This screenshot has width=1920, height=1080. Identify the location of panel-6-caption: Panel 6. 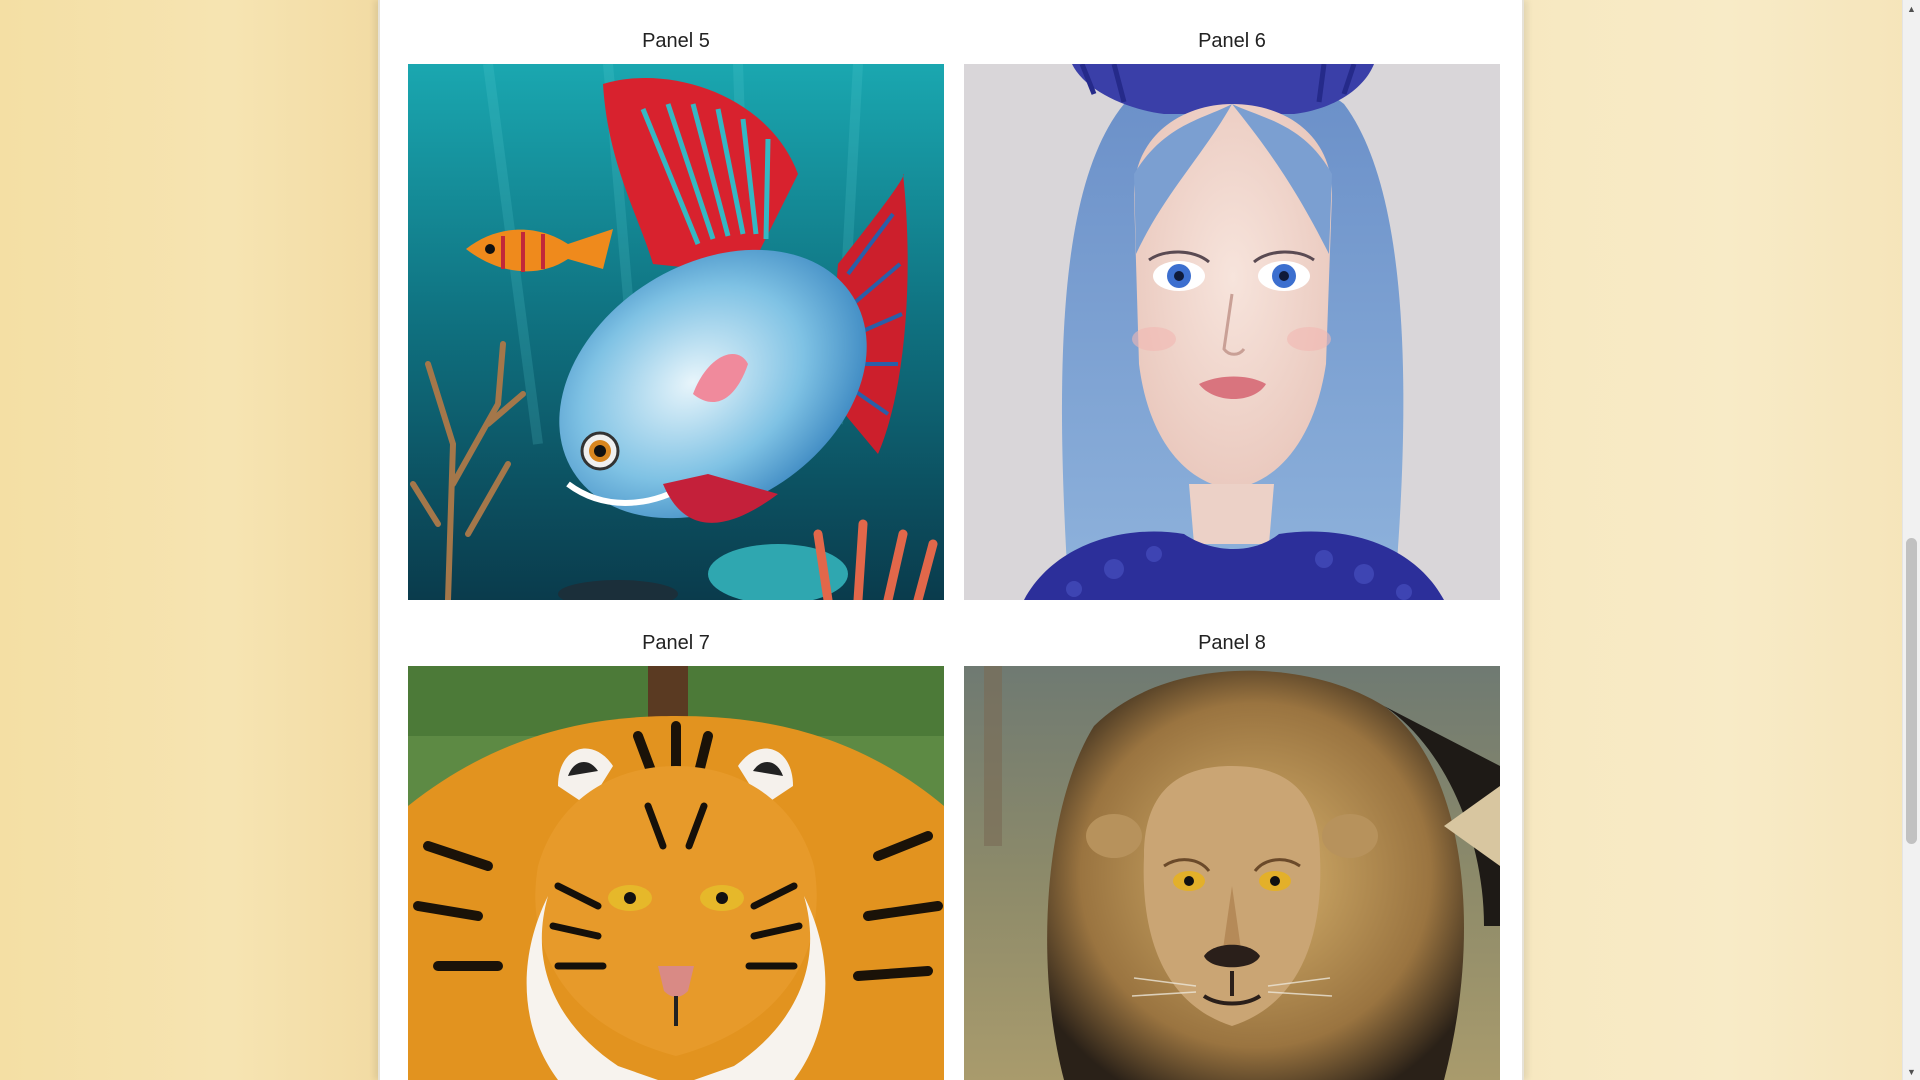
(1232, 41).